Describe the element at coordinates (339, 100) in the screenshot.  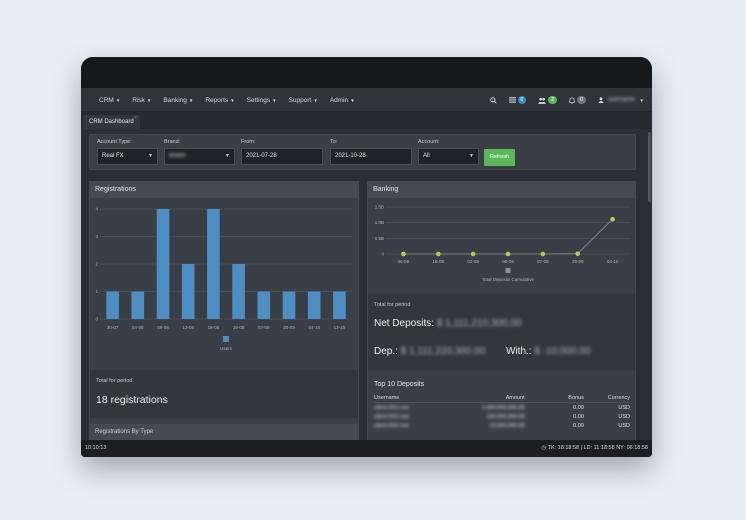
I see `nav-item-label: Admin` at that location.